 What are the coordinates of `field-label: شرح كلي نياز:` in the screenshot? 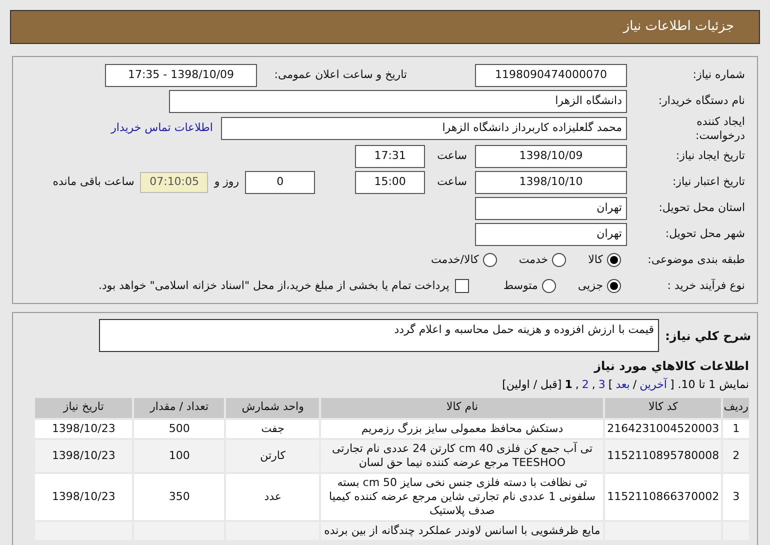 It's located at (707, 336).